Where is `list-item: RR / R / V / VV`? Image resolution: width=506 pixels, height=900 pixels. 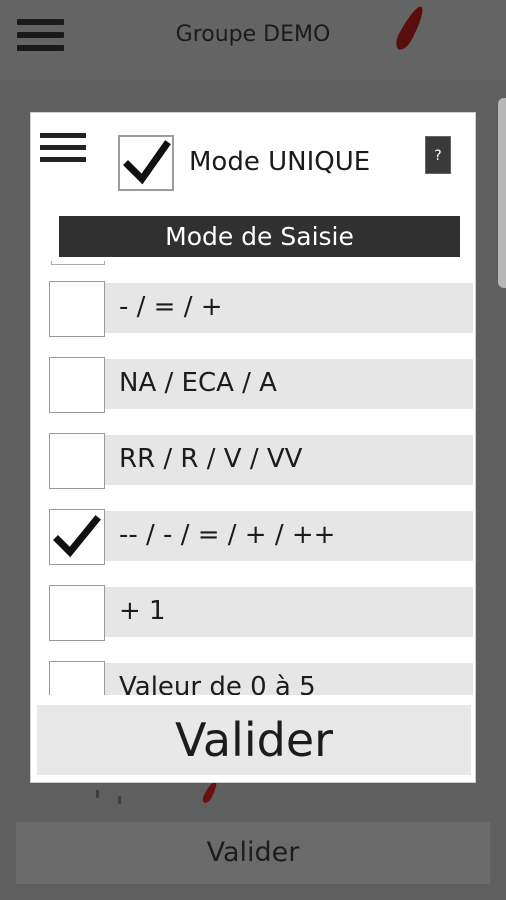
list-item: RR / R / V / VV is located at coordinates (258, 461).